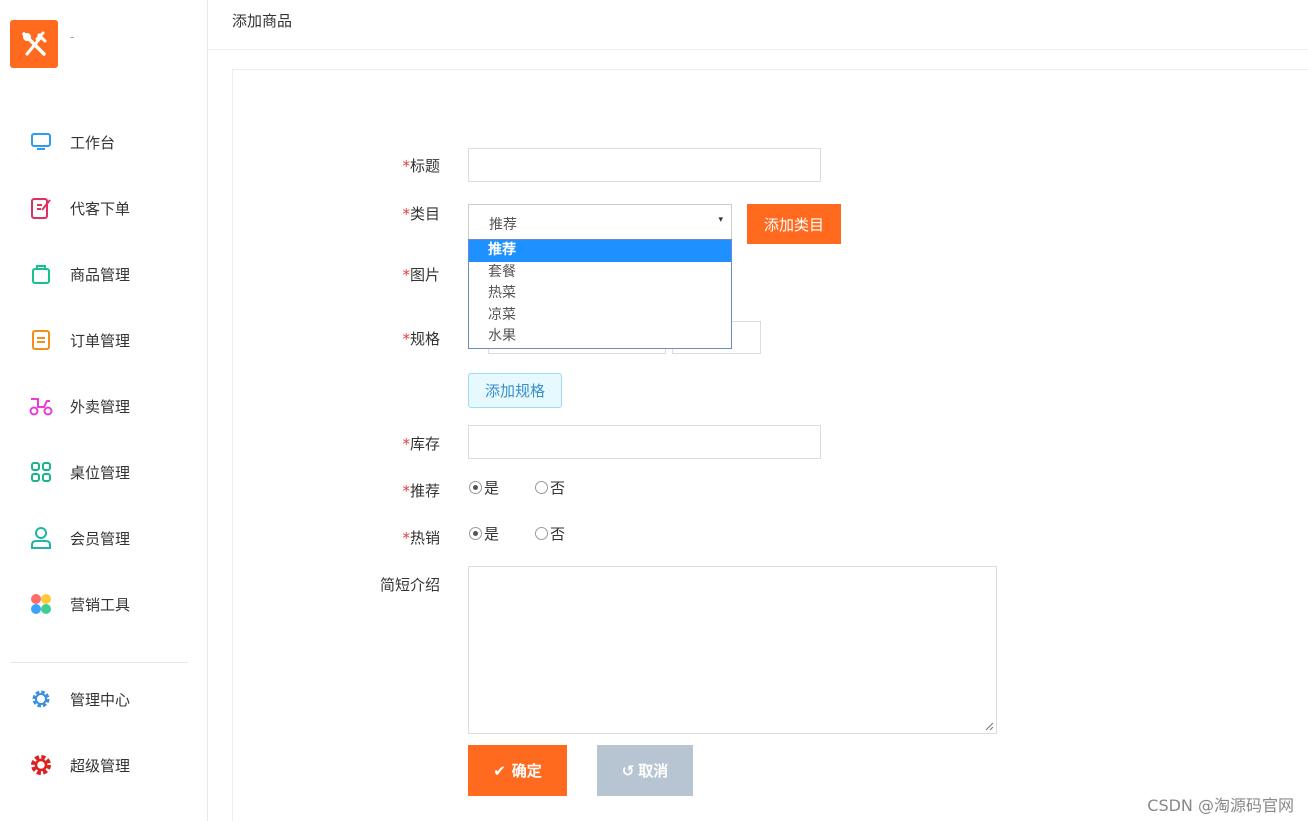  I want to click on image-label: *图片, so click(380, 274).